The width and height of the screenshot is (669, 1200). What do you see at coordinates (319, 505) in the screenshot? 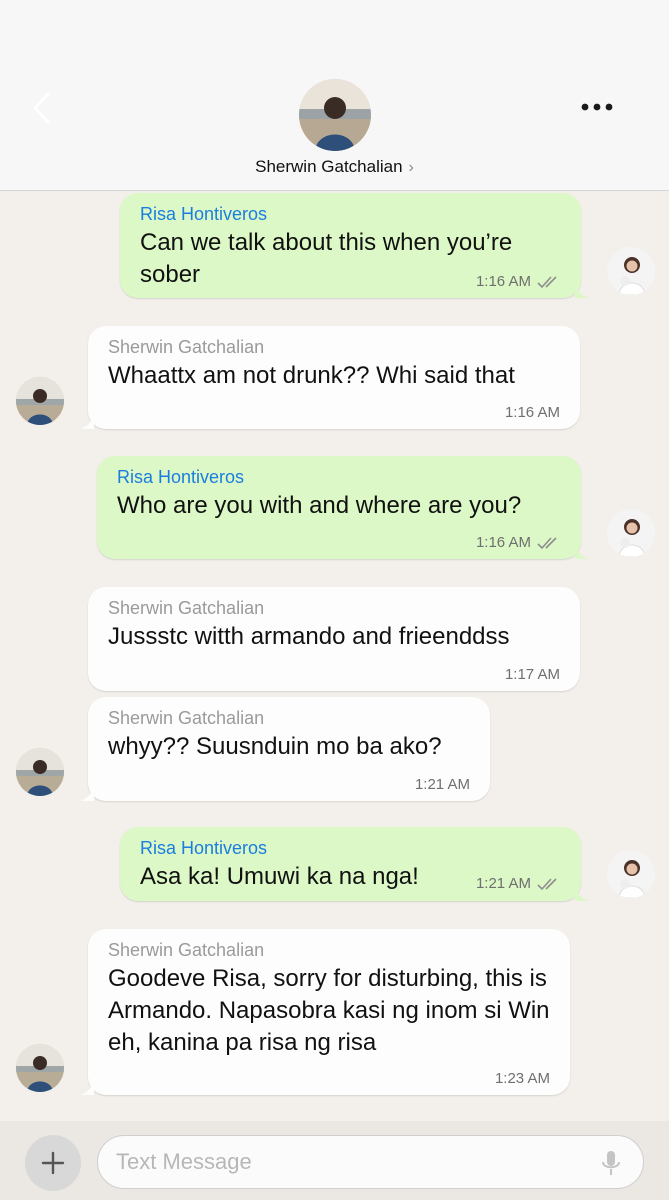
I see `message-text: Who are you with and where are you?` at bounding box center [319, 505].